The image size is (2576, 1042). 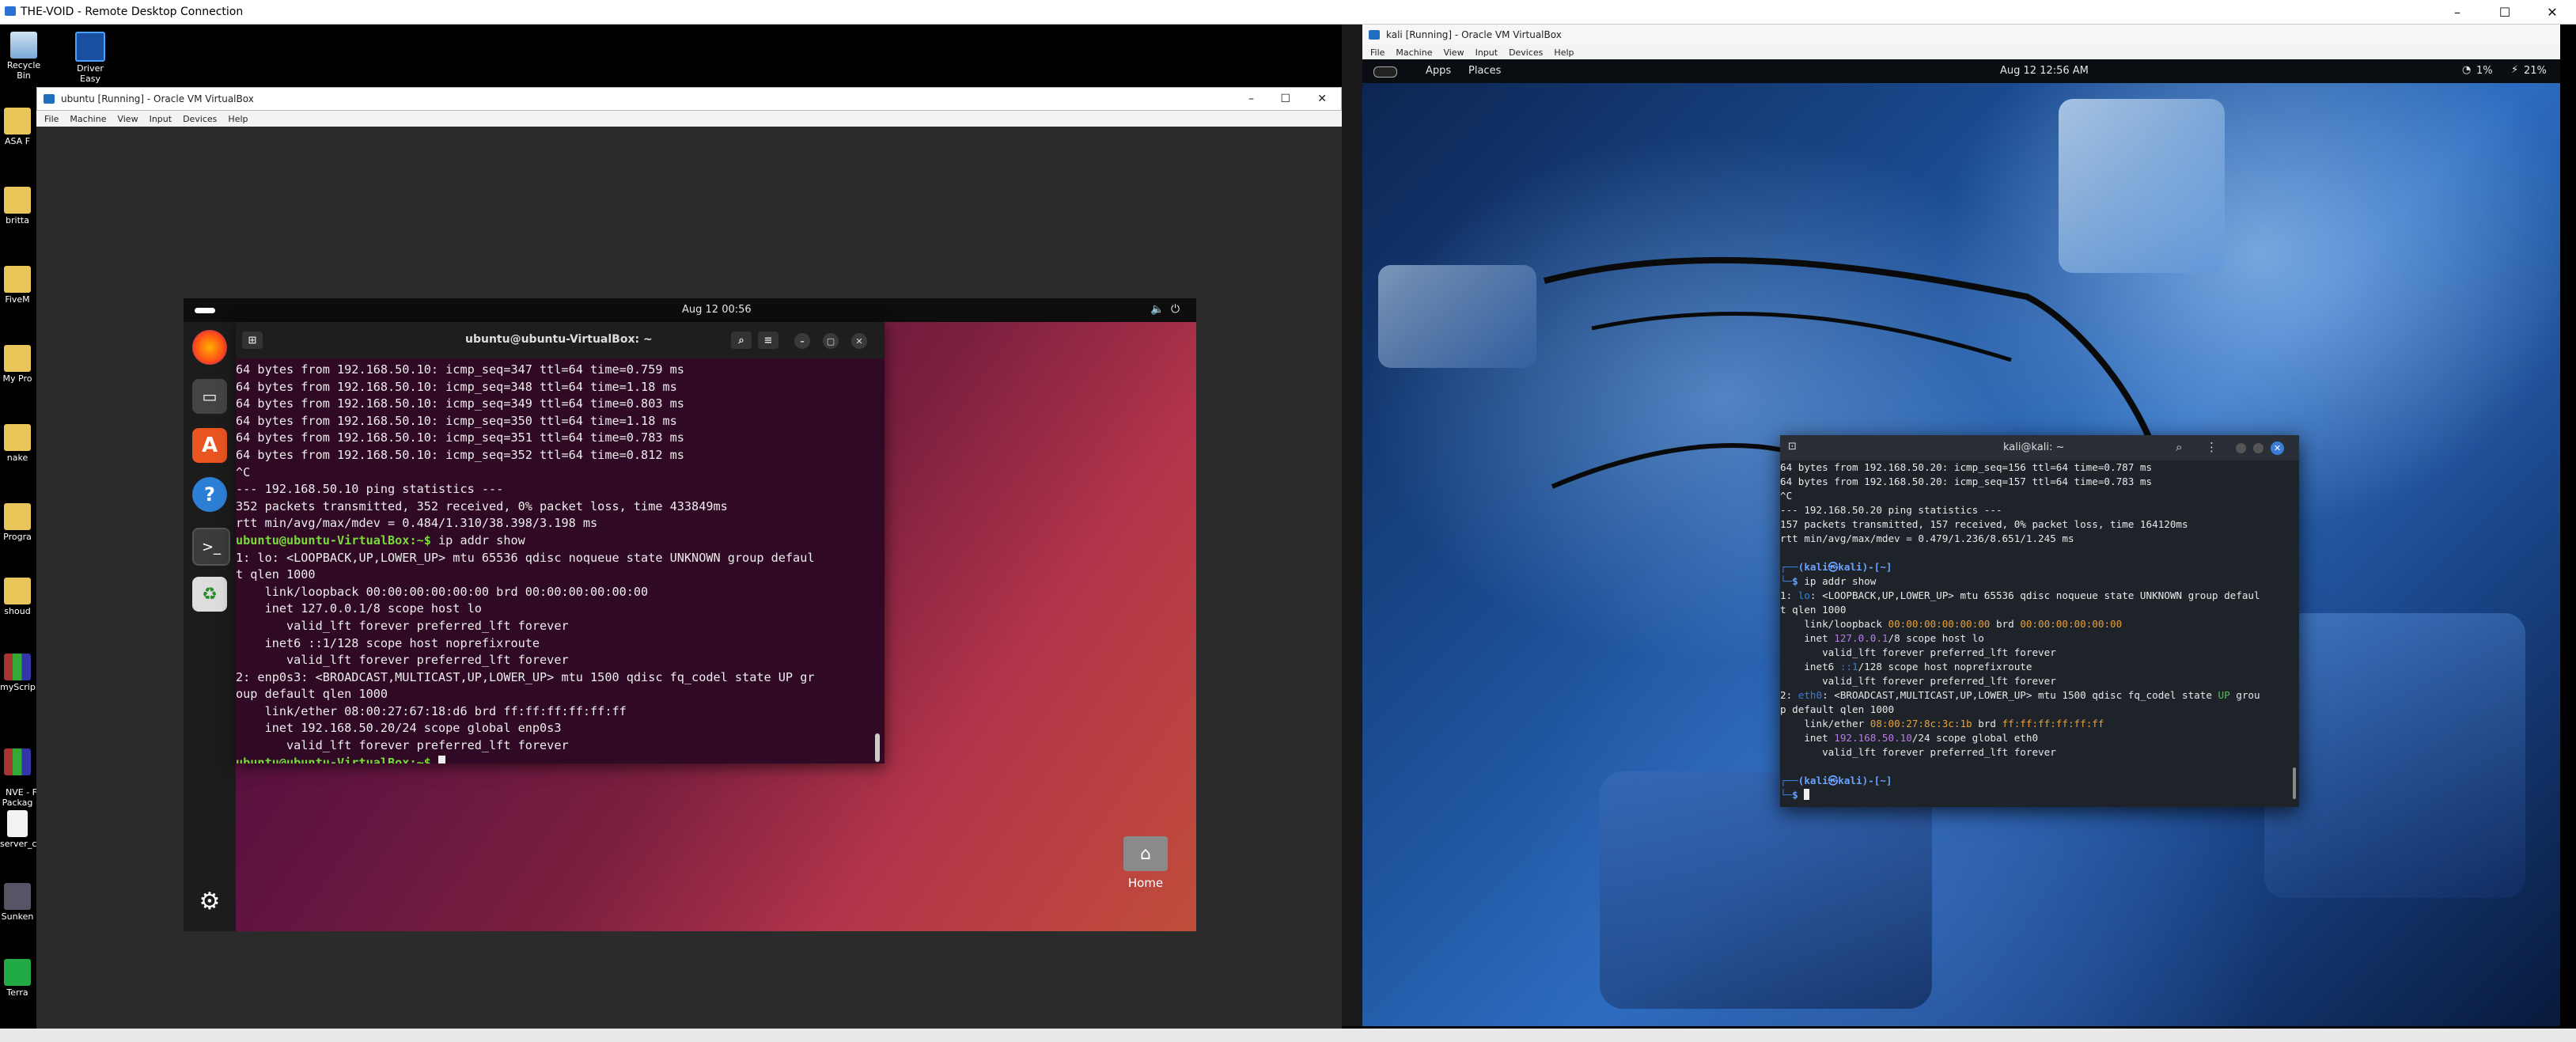 What do you see at coordinates (17, 220) in the screenshot?
I see `desktop-icon-label: britta` at bounding box center [17, 220].